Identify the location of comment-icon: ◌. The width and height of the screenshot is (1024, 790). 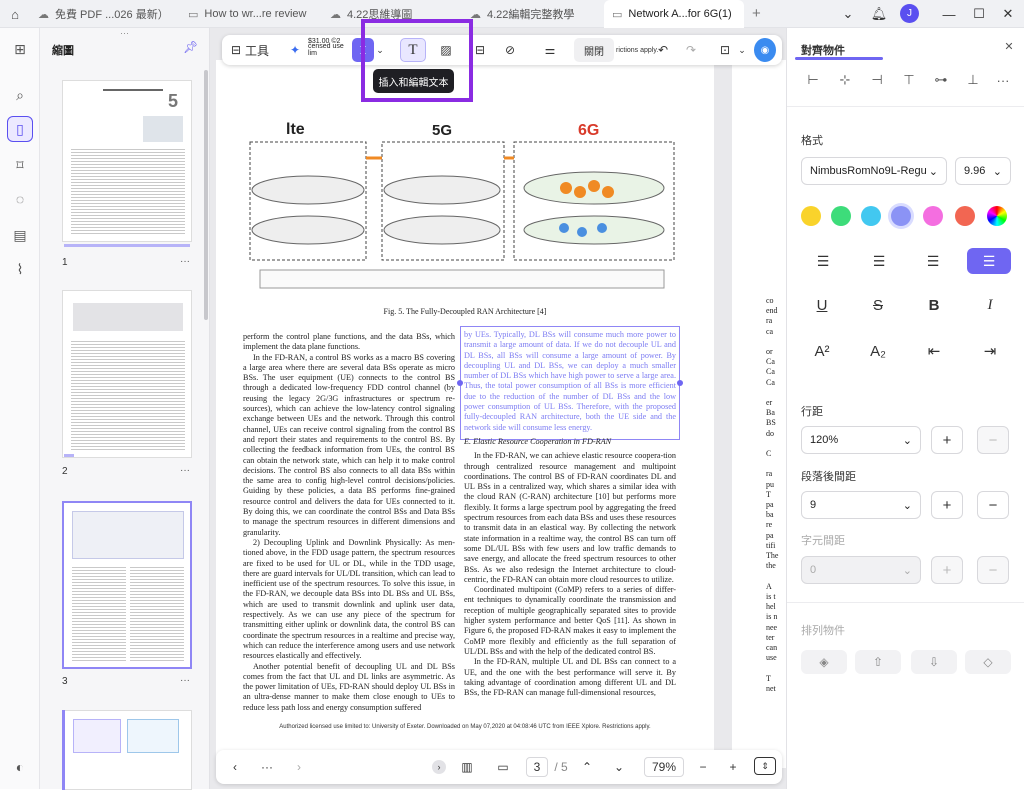
(20, 199).